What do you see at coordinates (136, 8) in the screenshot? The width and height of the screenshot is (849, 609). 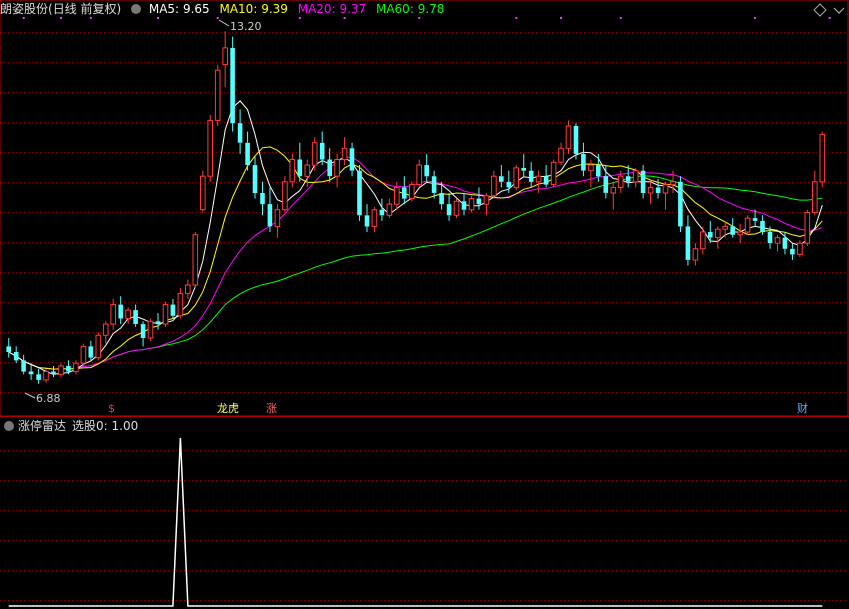 I see `dropdown-icon` at bounding box center [136, 8].